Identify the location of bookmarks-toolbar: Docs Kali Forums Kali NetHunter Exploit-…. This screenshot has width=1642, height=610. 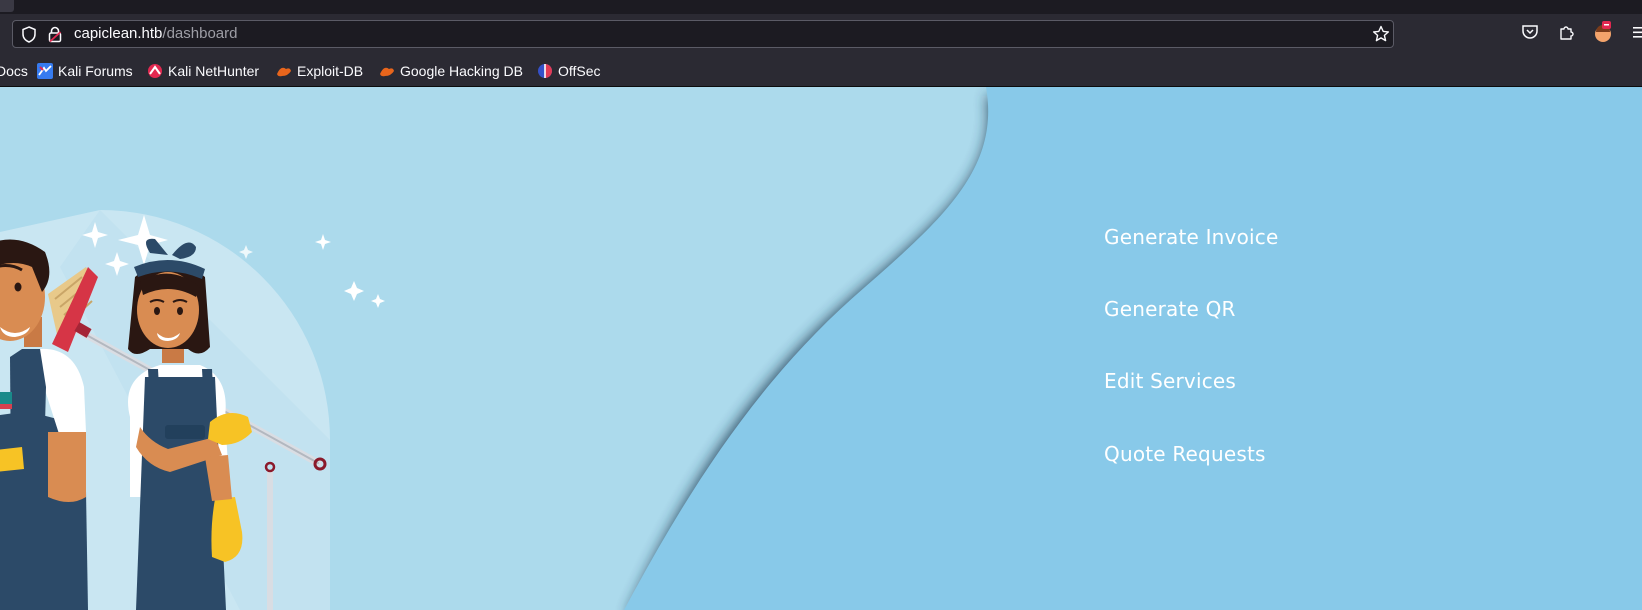
(821, 71).